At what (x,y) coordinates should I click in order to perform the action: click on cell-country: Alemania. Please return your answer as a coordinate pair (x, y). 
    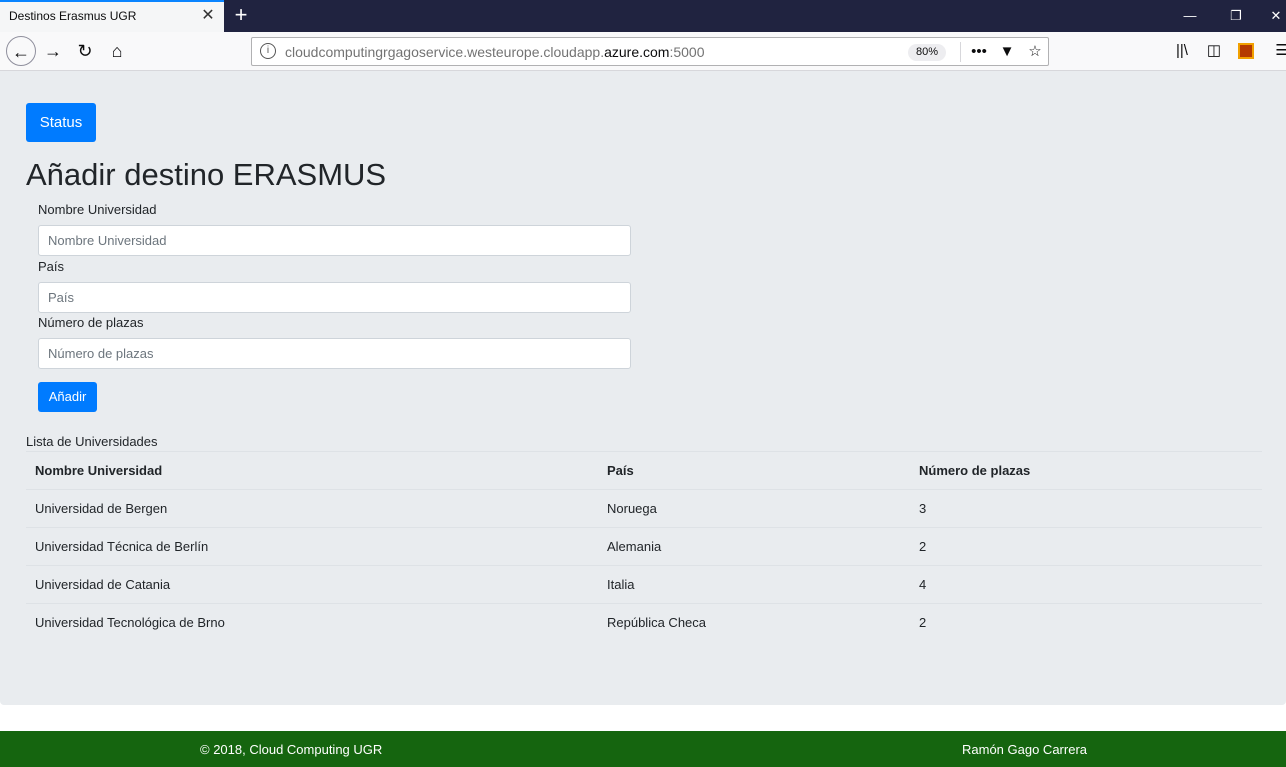
    Looking at the image, I should click on (634, 546).